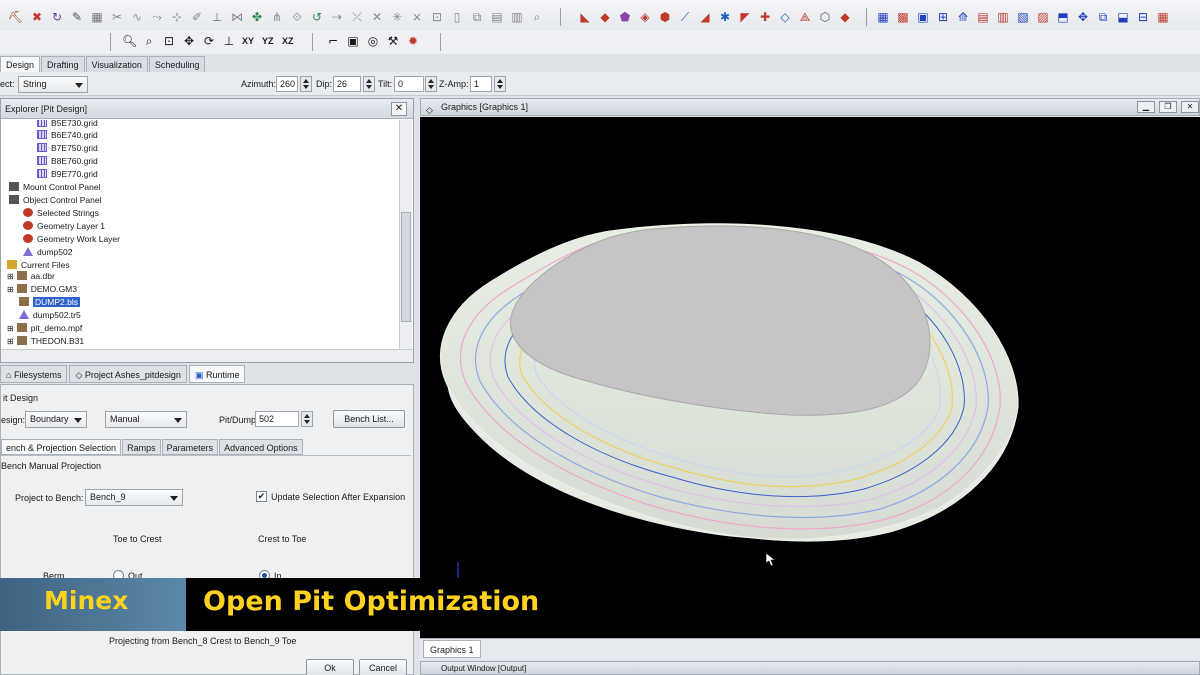 The image size is (1200, 675). I want to click on layer-h-icon: ✱, so click(725, 17).